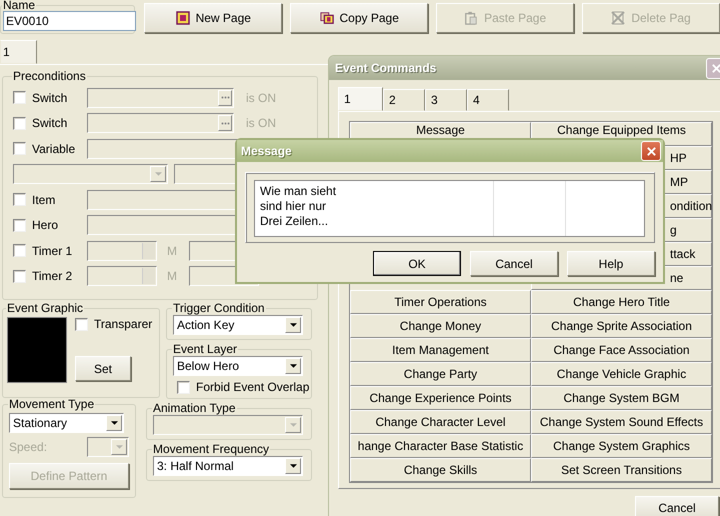 Image resolution: width=720 pixels, height=516 pixels. Describe the element at coordinates (123, 324) in the screenshot. I see `checkbox-label: Transparer` at that location.